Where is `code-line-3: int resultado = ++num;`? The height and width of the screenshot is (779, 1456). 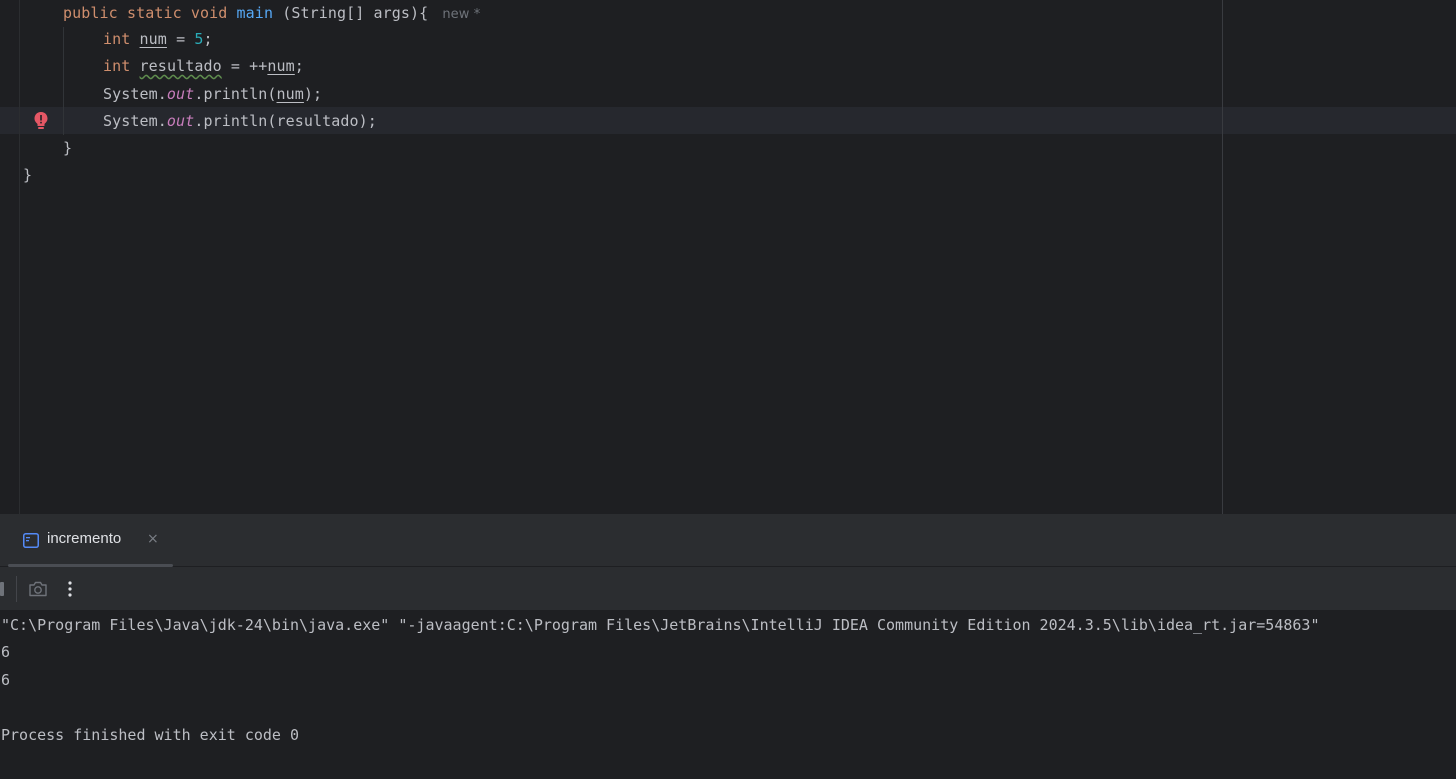
code-line-3: int resultado = ++num; is located at coordinates (203, 66).